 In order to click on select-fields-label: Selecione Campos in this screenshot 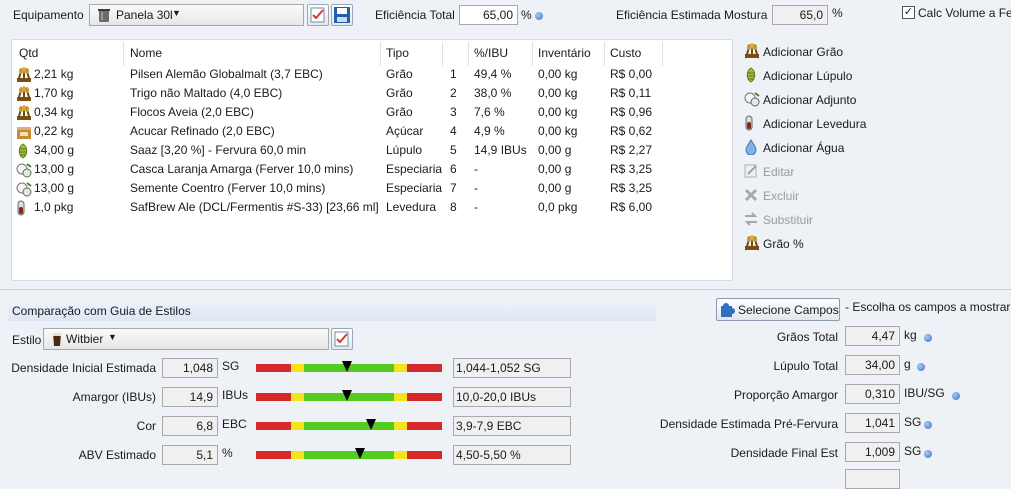, I will do `click(788, 310)`.